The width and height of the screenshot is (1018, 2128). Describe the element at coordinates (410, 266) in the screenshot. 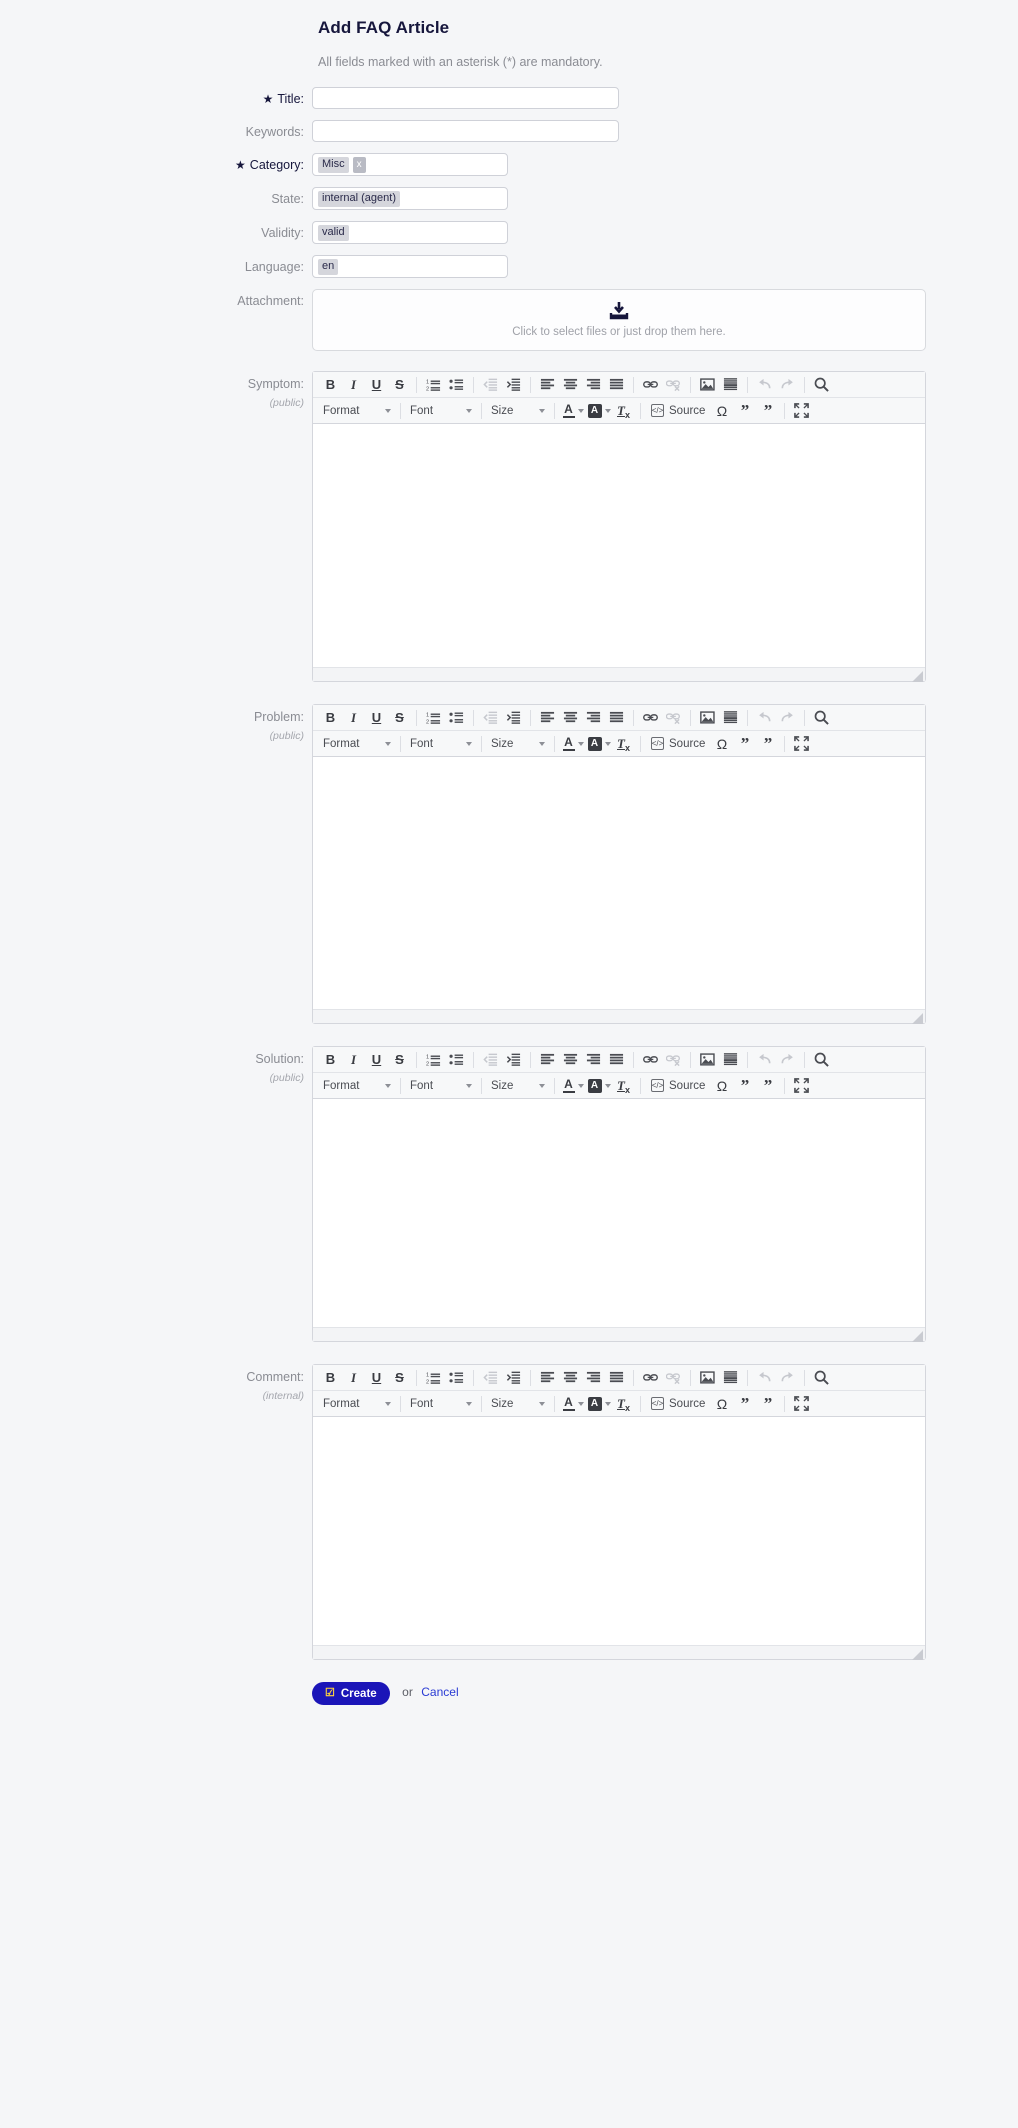

I see `language-select: en` at that location.